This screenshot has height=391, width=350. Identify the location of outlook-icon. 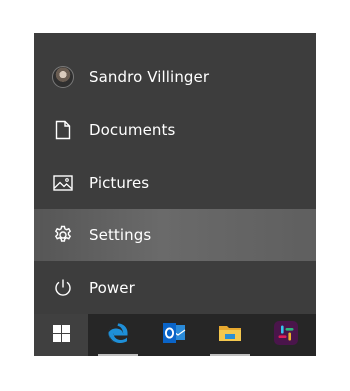
(174, 335).